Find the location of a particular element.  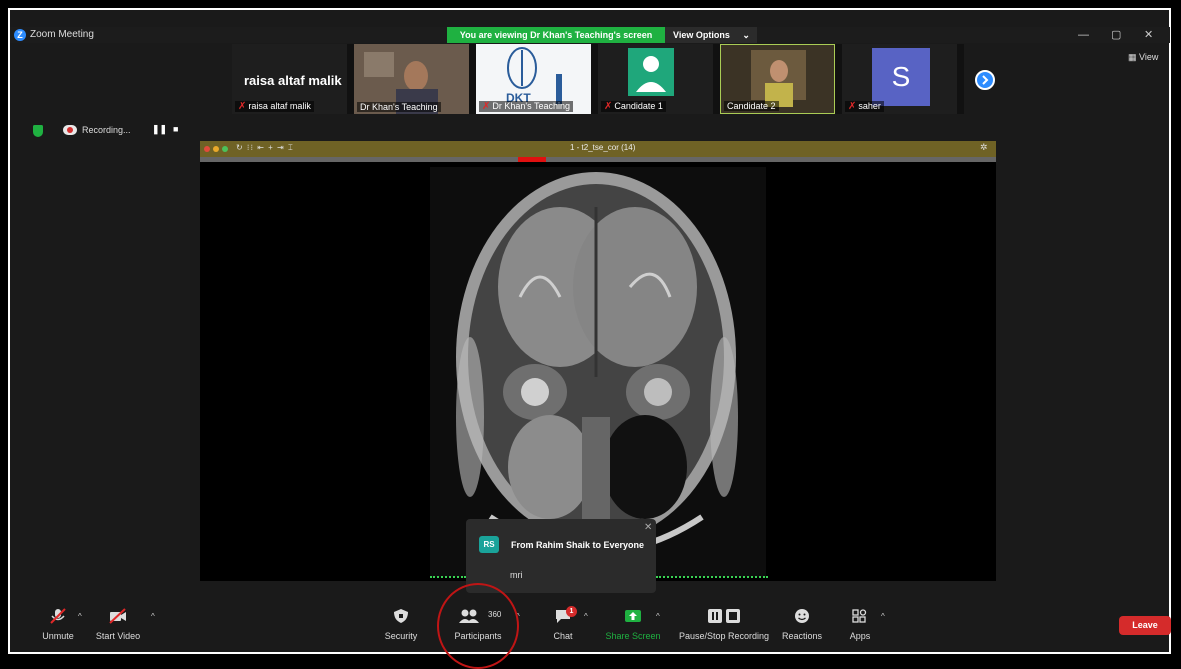

security-button: Security is located at coordinates (401, 621).